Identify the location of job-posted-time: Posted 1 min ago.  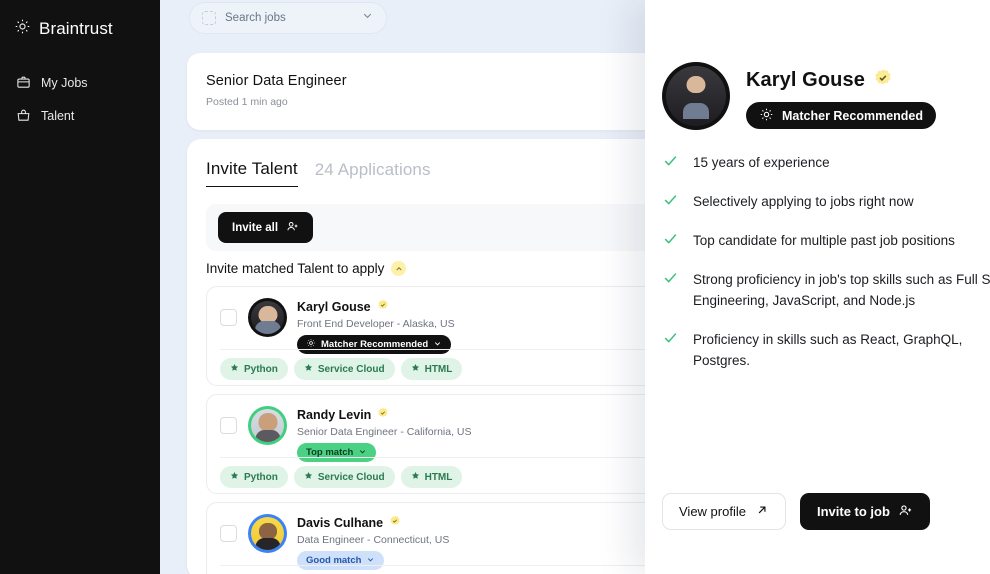
(247, 102).